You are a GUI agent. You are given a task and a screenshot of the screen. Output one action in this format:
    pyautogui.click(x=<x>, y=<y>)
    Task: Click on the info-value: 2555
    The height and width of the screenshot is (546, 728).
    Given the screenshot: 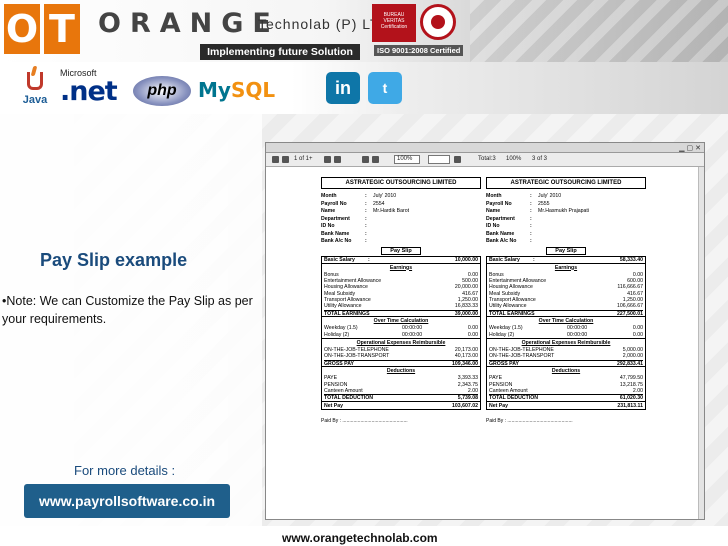 What is the action you would take?
    pyautogui.click(x=544, y=203)
    